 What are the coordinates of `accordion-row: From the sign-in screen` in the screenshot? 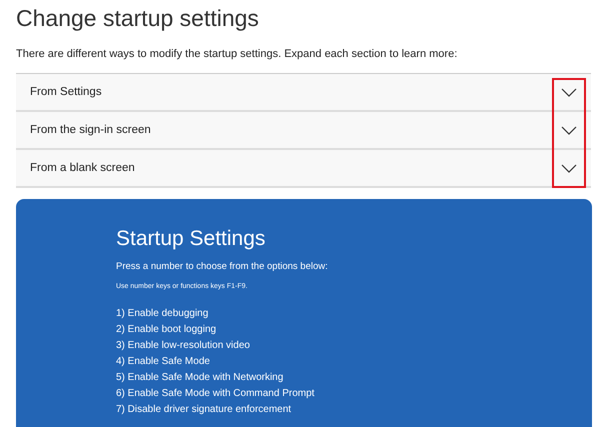 It's located at (303, 131).